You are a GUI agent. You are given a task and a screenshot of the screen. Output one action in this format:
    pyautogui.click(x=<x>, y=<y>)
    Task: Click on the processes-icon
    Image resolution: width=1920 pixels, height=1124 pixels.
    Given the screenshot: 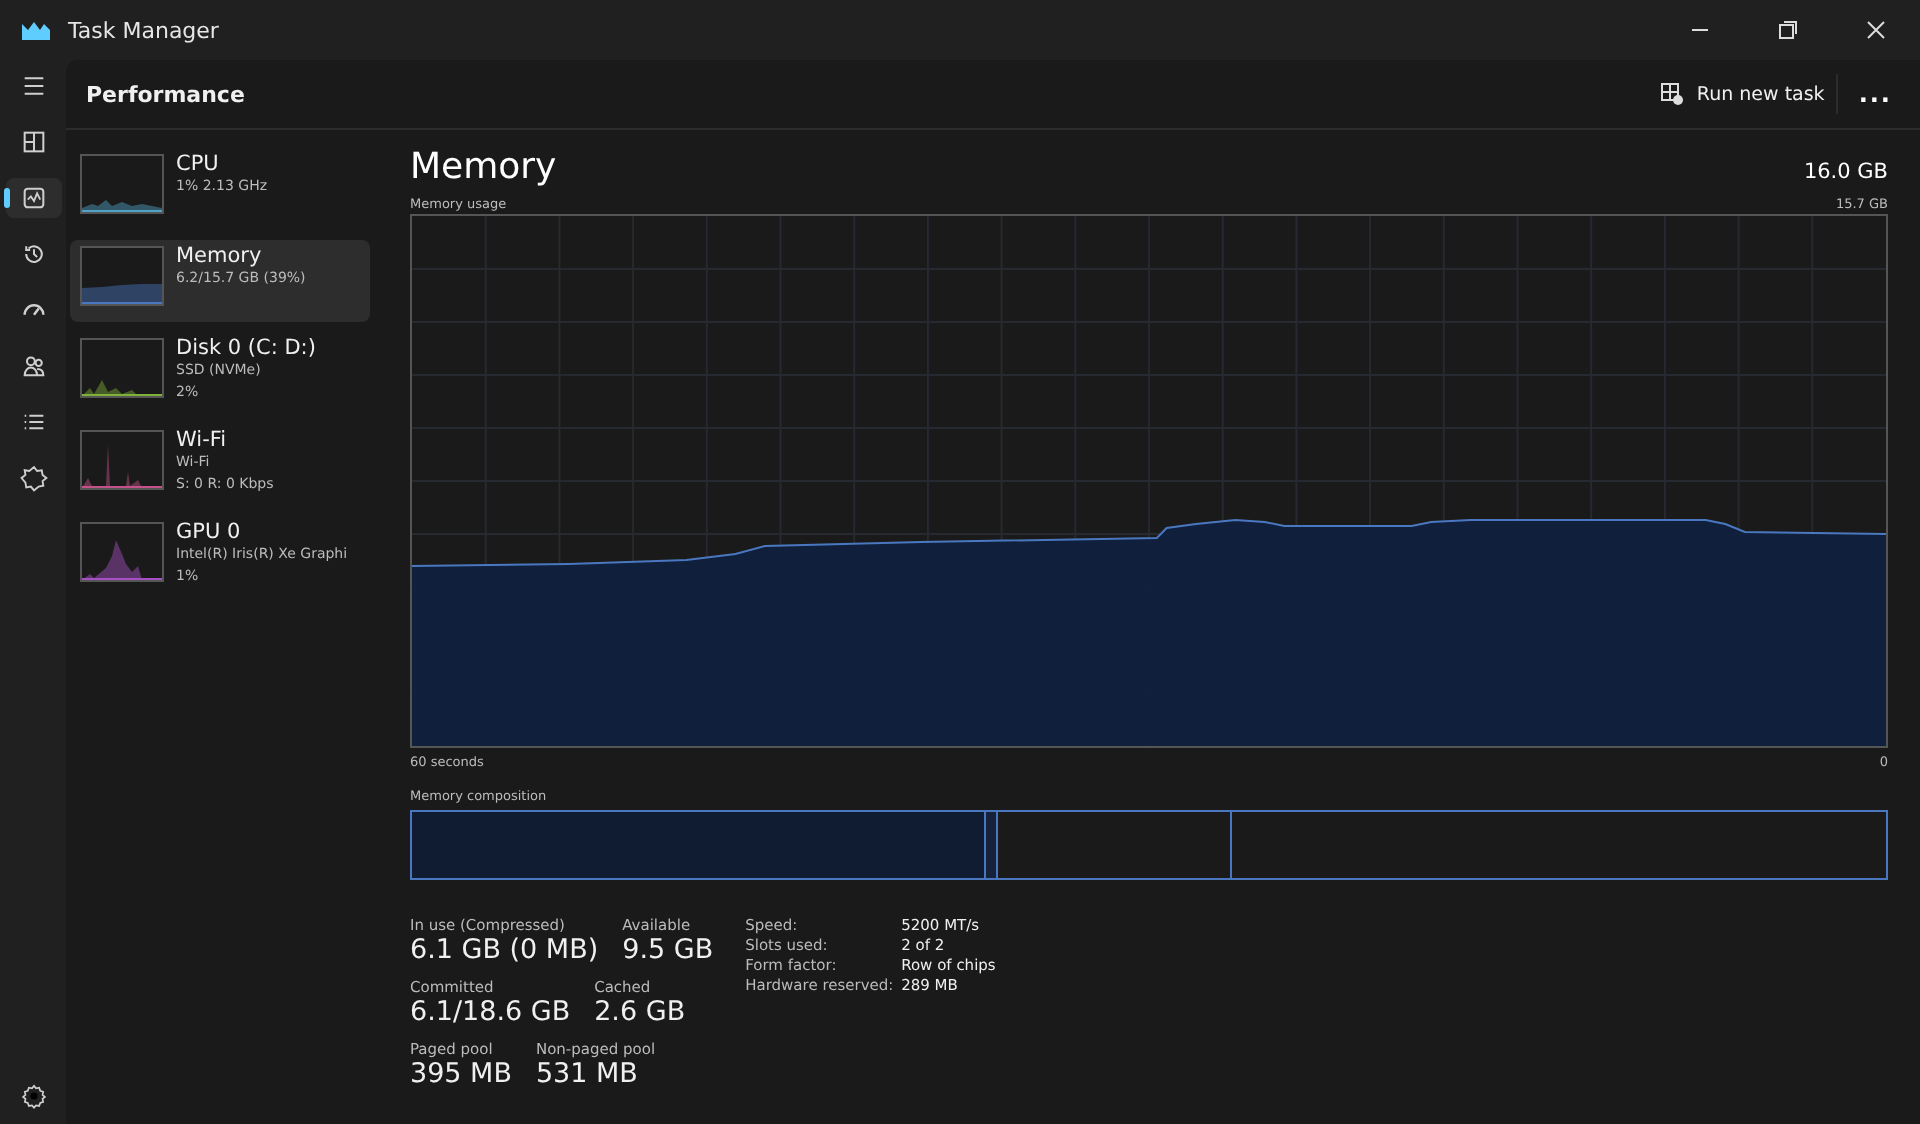 What is the action you would take?
    pyautogui.click(x=33, y=142)
    